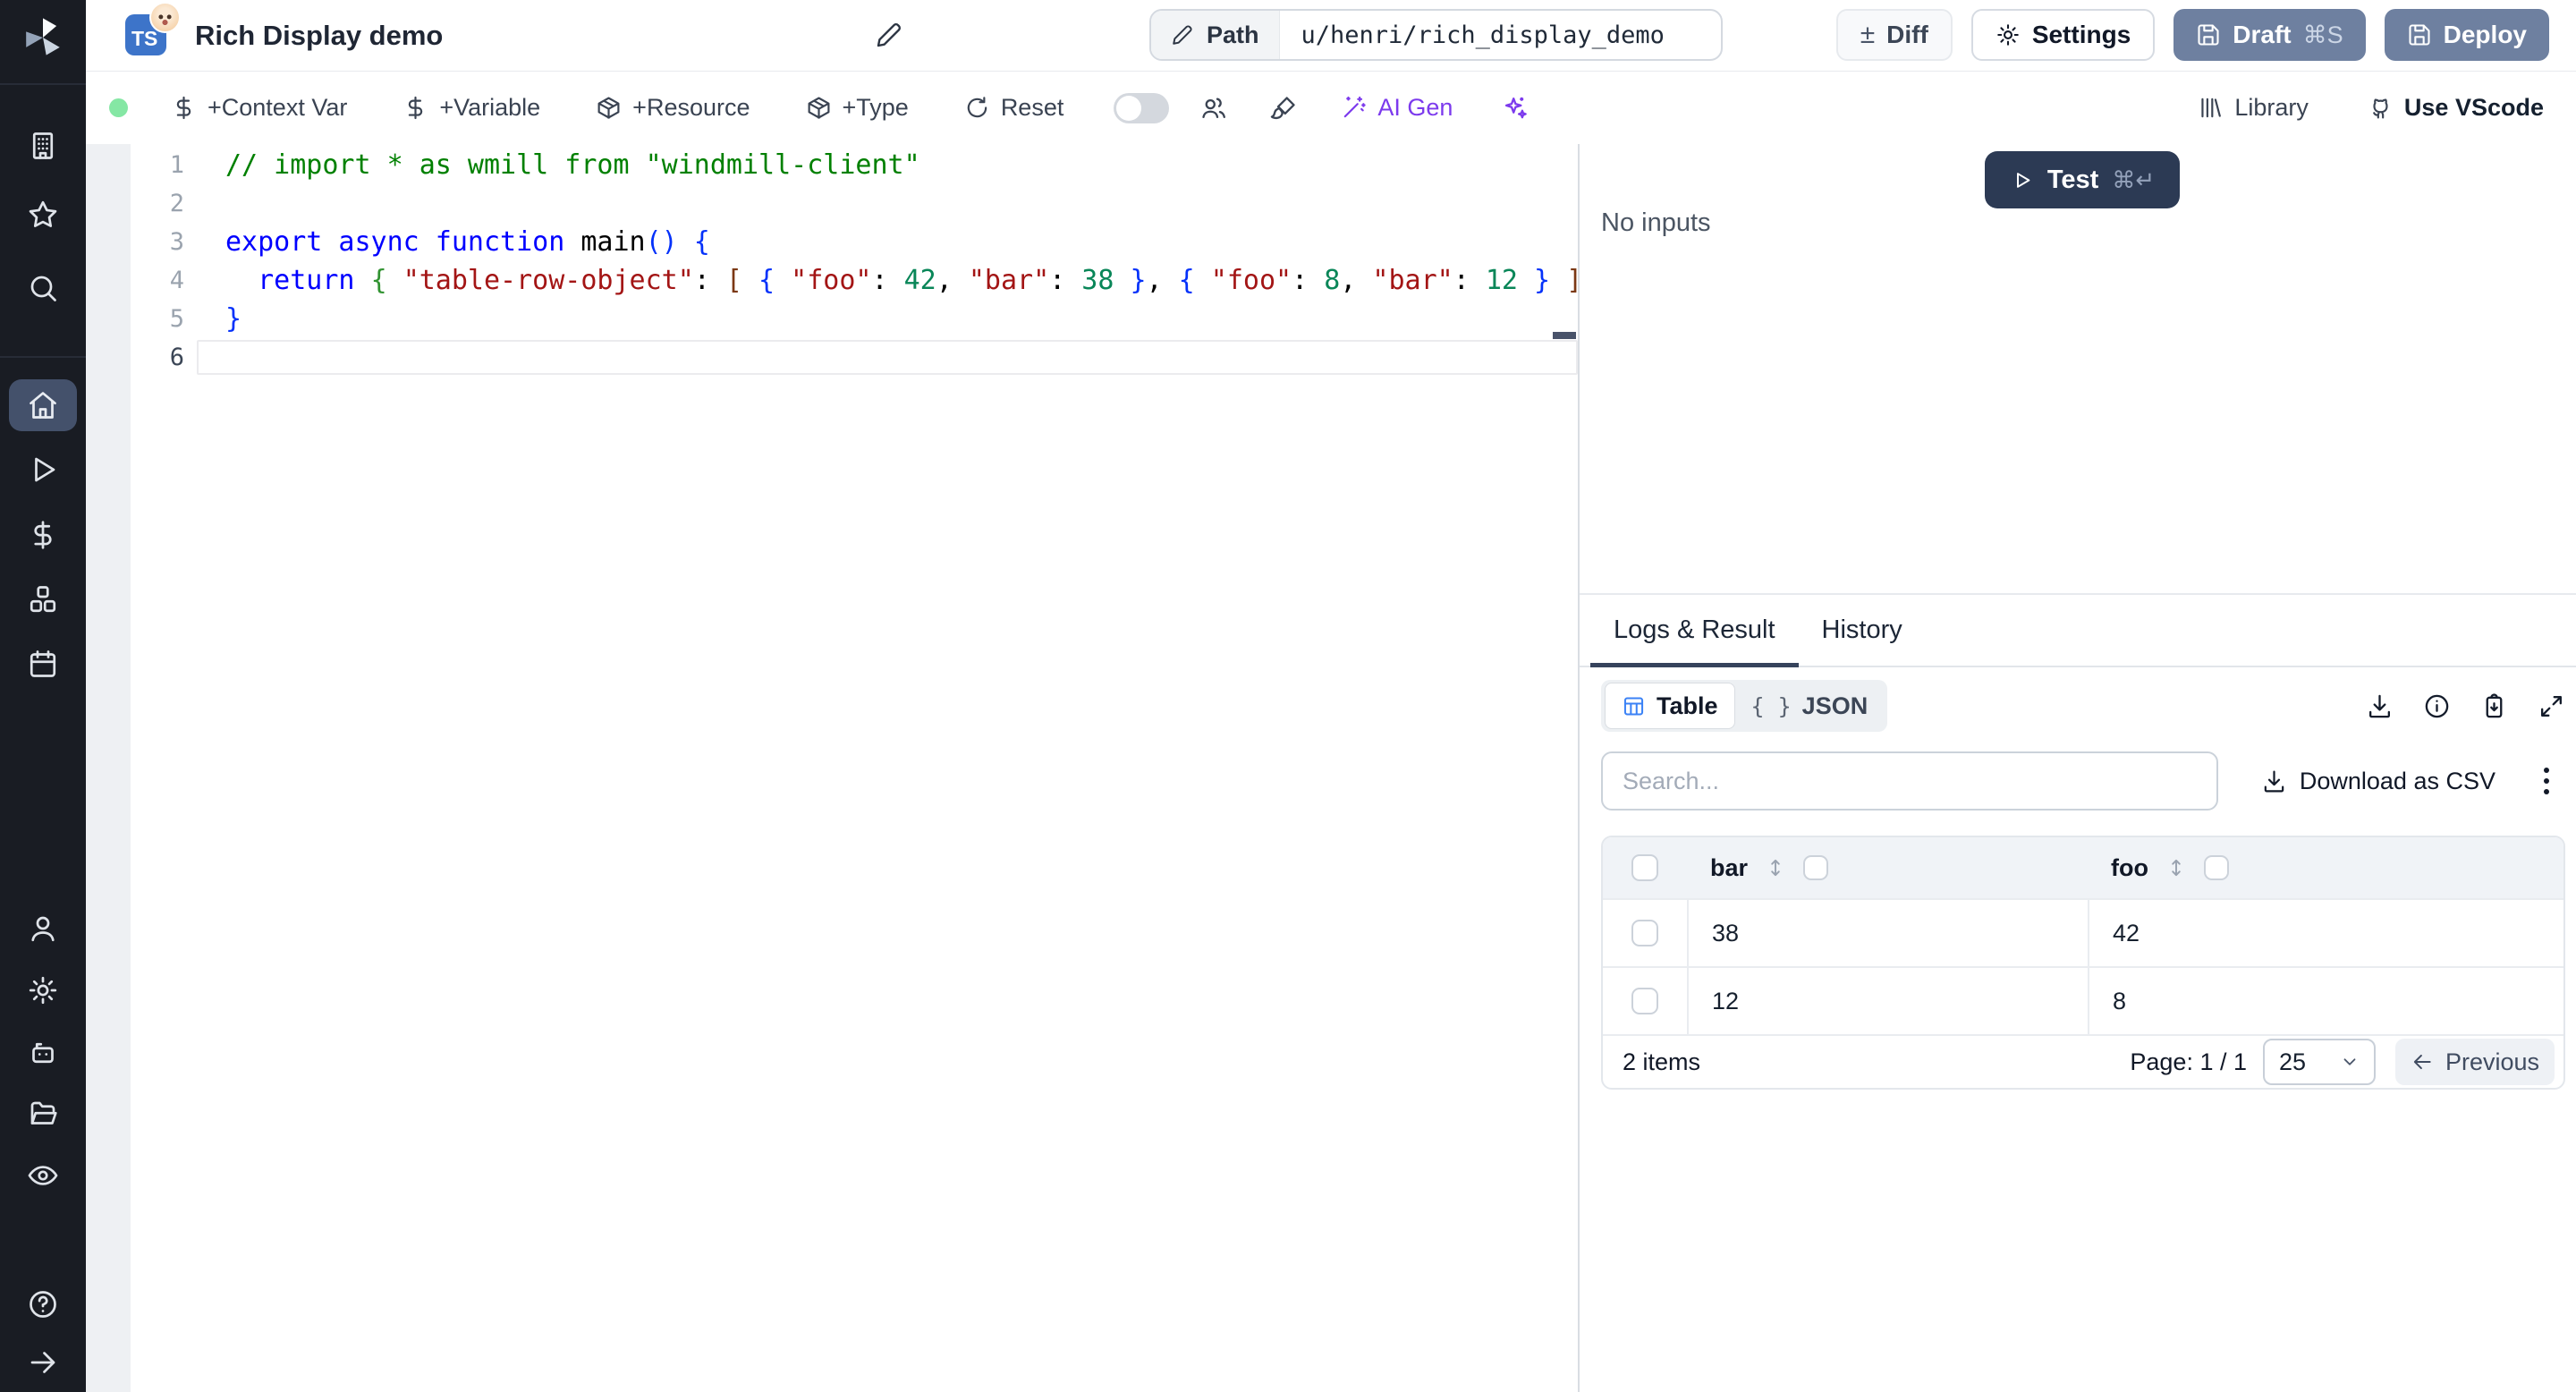 The image size is (2576, 1392). Describe the element at coordinates (176, 242) in the screenshot. I see `line-number: 3` at that location.